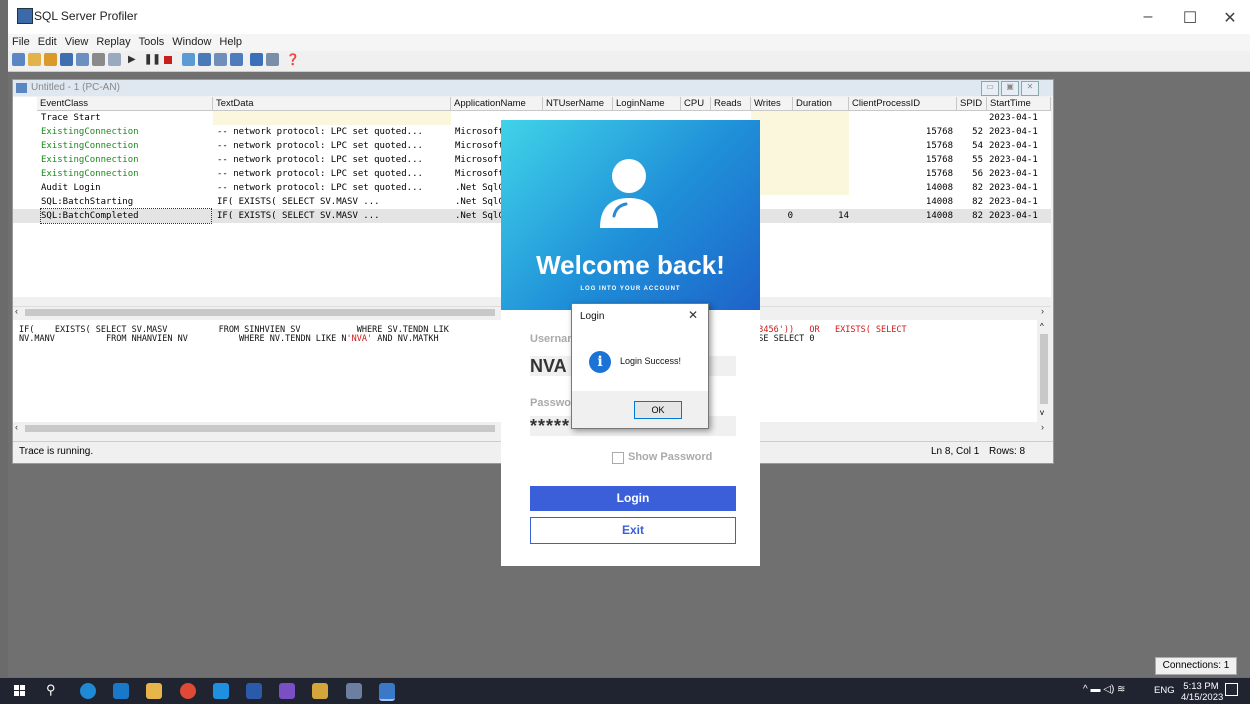 The height and width of the screenshot is (704, 1250). Describe the element at coordinates (955, 451) in the screenshot. I see `cursor-position: Ln 8, Col 1` at that location.